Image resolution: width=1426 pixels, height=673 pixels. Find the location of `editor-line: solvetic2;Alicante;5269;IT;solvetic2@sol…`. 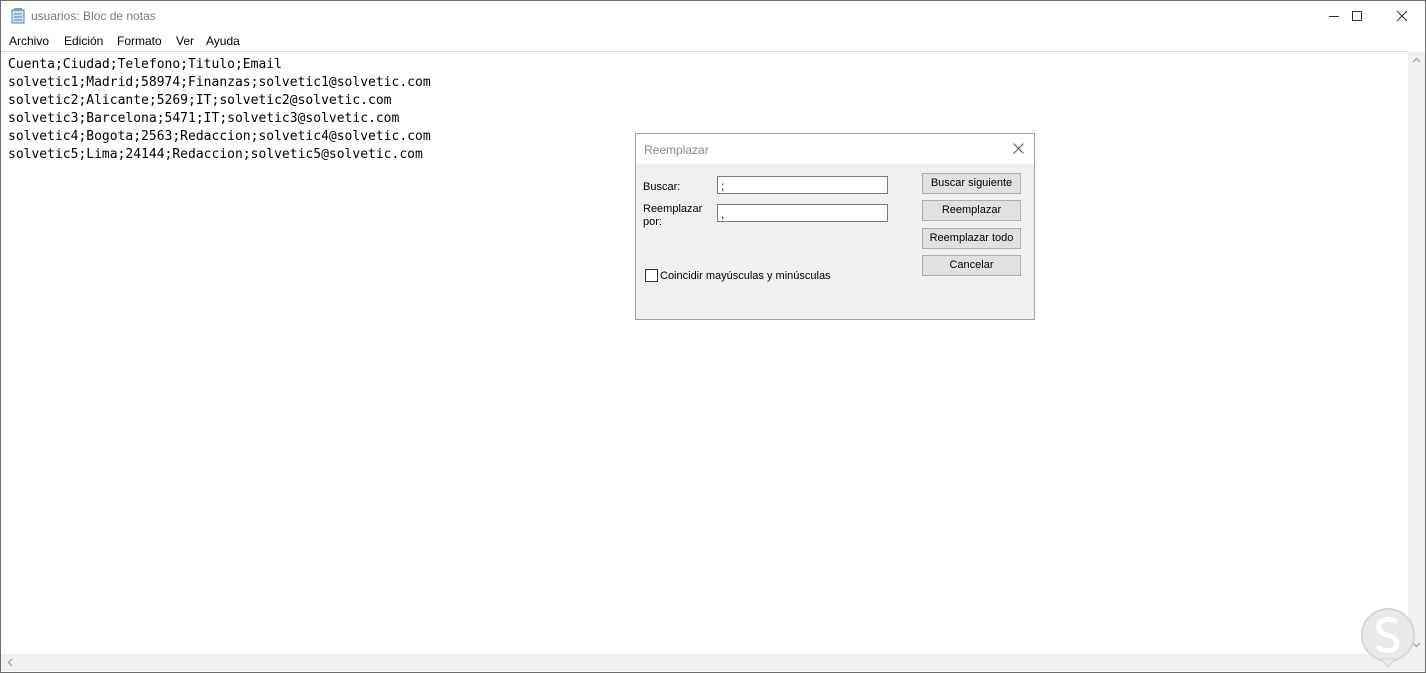

editor-line: solvetic2;Alicante;5269;IT;solvetic2@sol… is located at coordinates (200, 100).